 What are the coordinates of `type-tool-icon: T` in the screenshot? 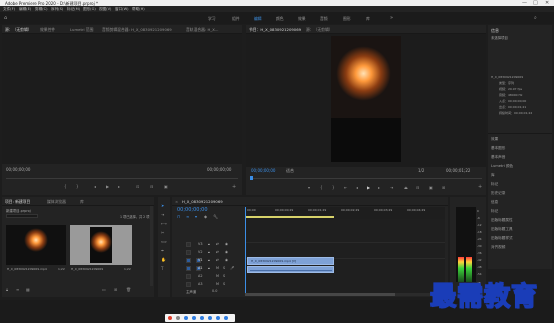 It's located at (162, 268).